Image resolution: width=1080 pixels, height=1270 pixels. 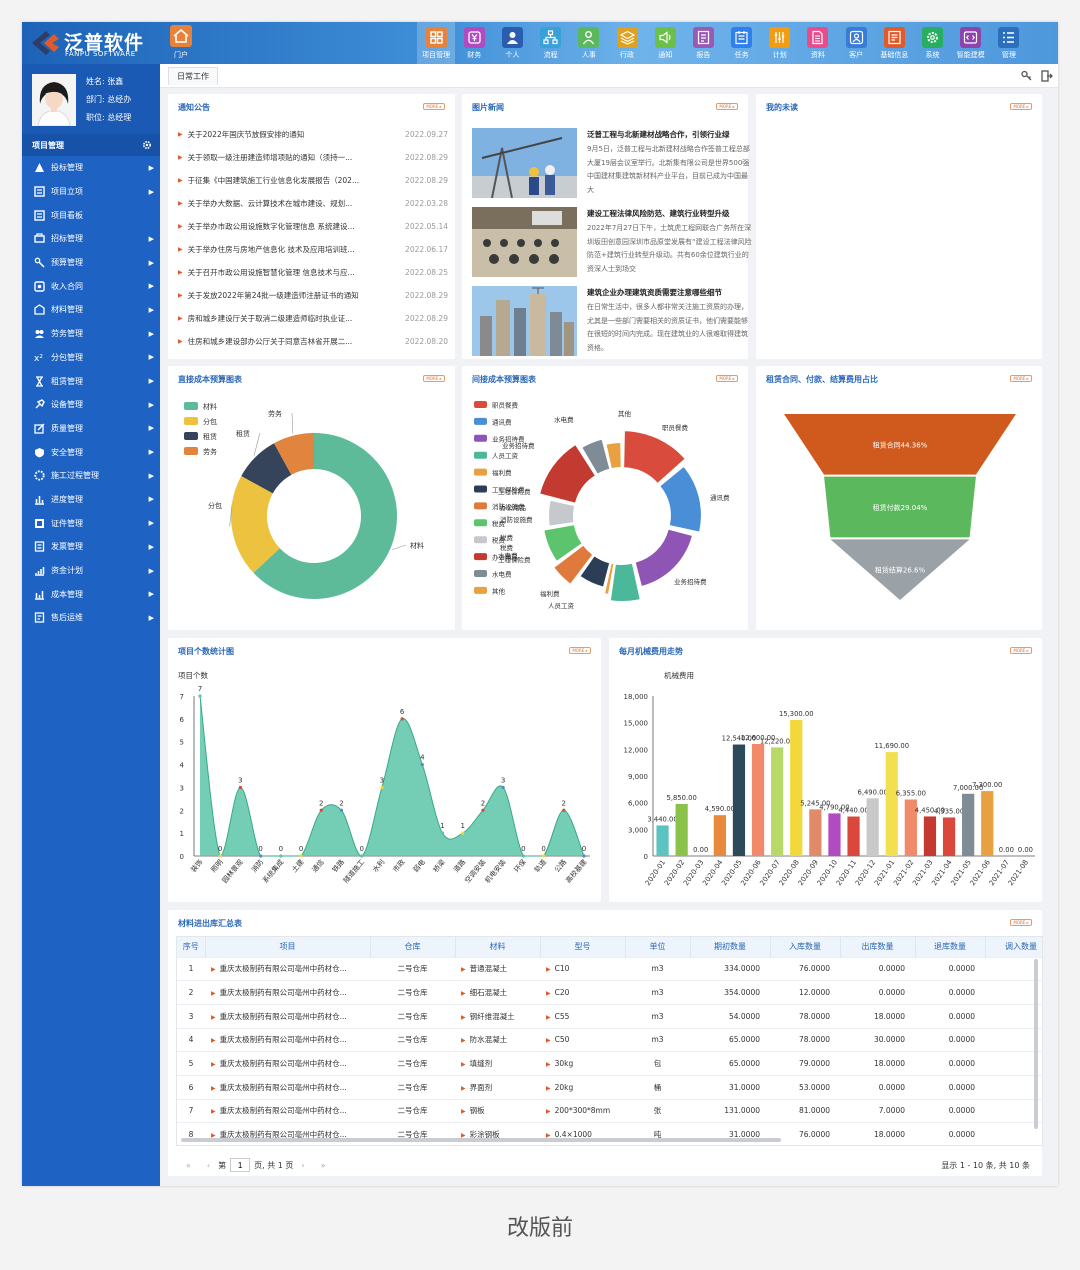 What do you see at coordinates (91, 215) in the screenshot?
I see `sidebar-item-2: 项目看板` at bounding box center [91, 215].